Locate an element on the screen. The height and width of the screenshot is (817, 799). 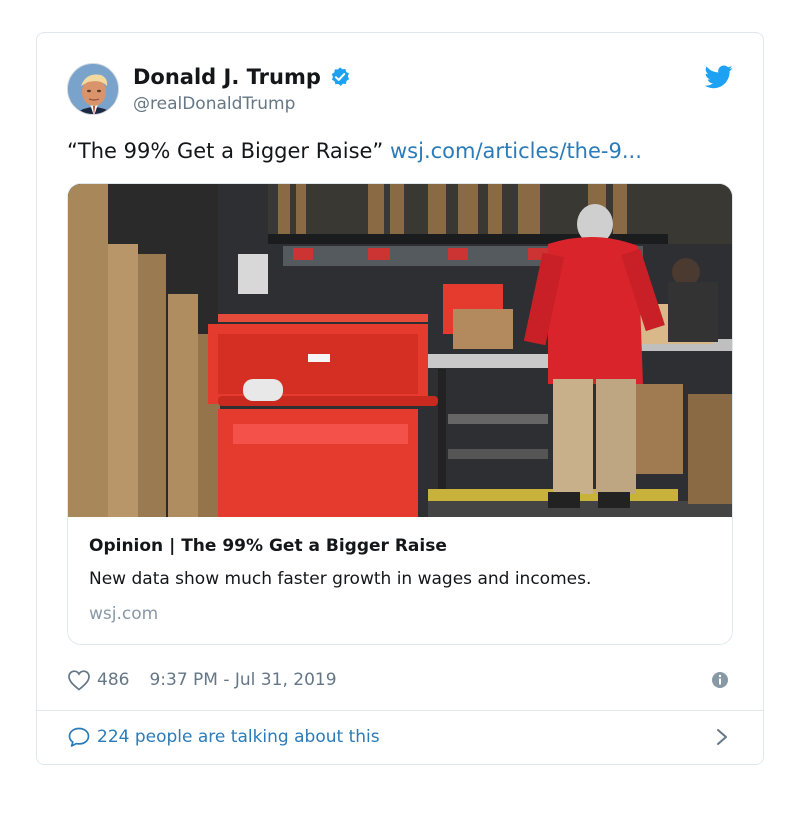
speech-bubble-icon is located at coordinates (79, 737).